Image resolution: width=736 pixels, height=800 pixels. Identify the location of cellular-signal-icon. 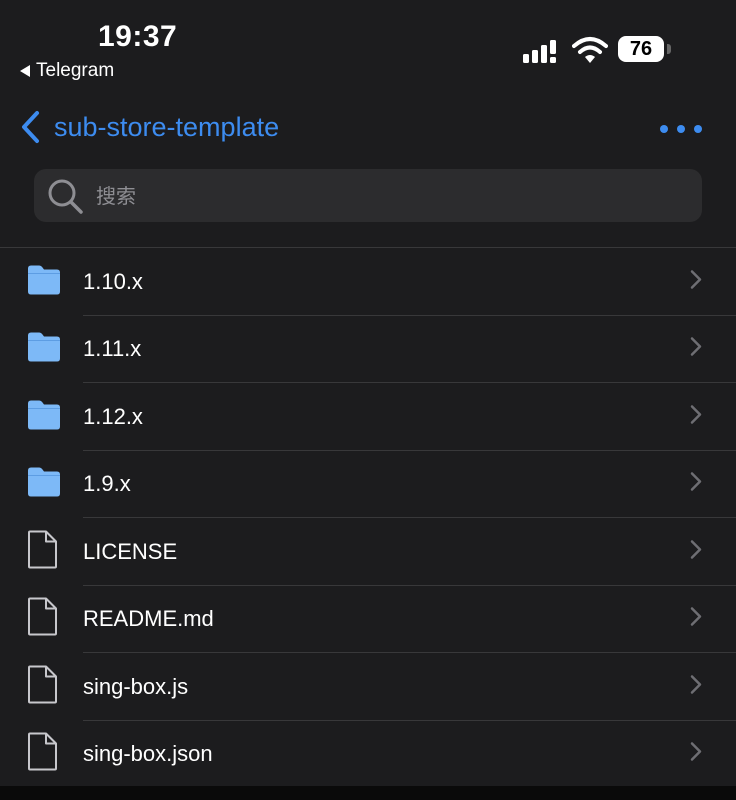
(539, 51).